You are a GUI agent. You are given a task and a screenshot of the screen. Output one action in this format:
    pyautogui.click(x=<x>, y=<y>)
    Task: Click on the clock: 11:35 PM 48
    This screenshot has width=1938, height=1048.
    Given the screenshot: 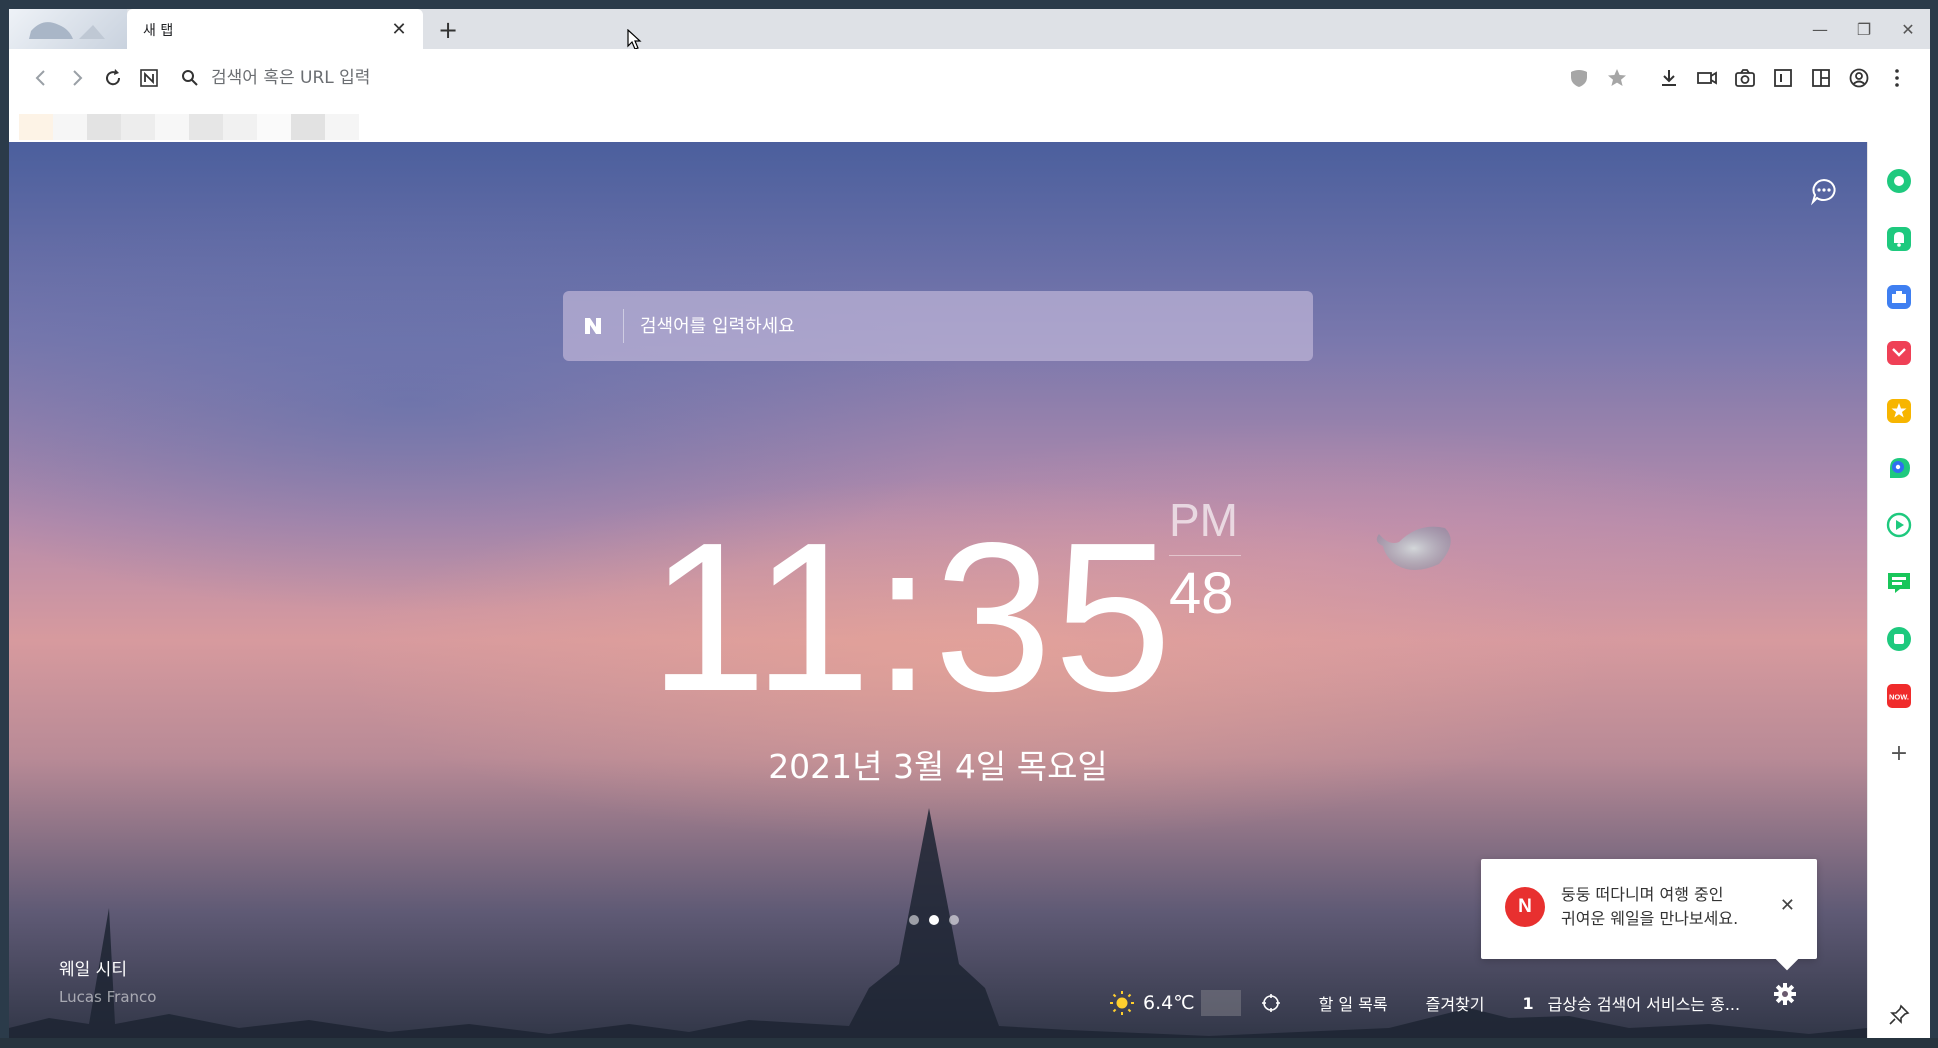 What is the action you would take?
    pyautogui.click(x=945, y=608)
    